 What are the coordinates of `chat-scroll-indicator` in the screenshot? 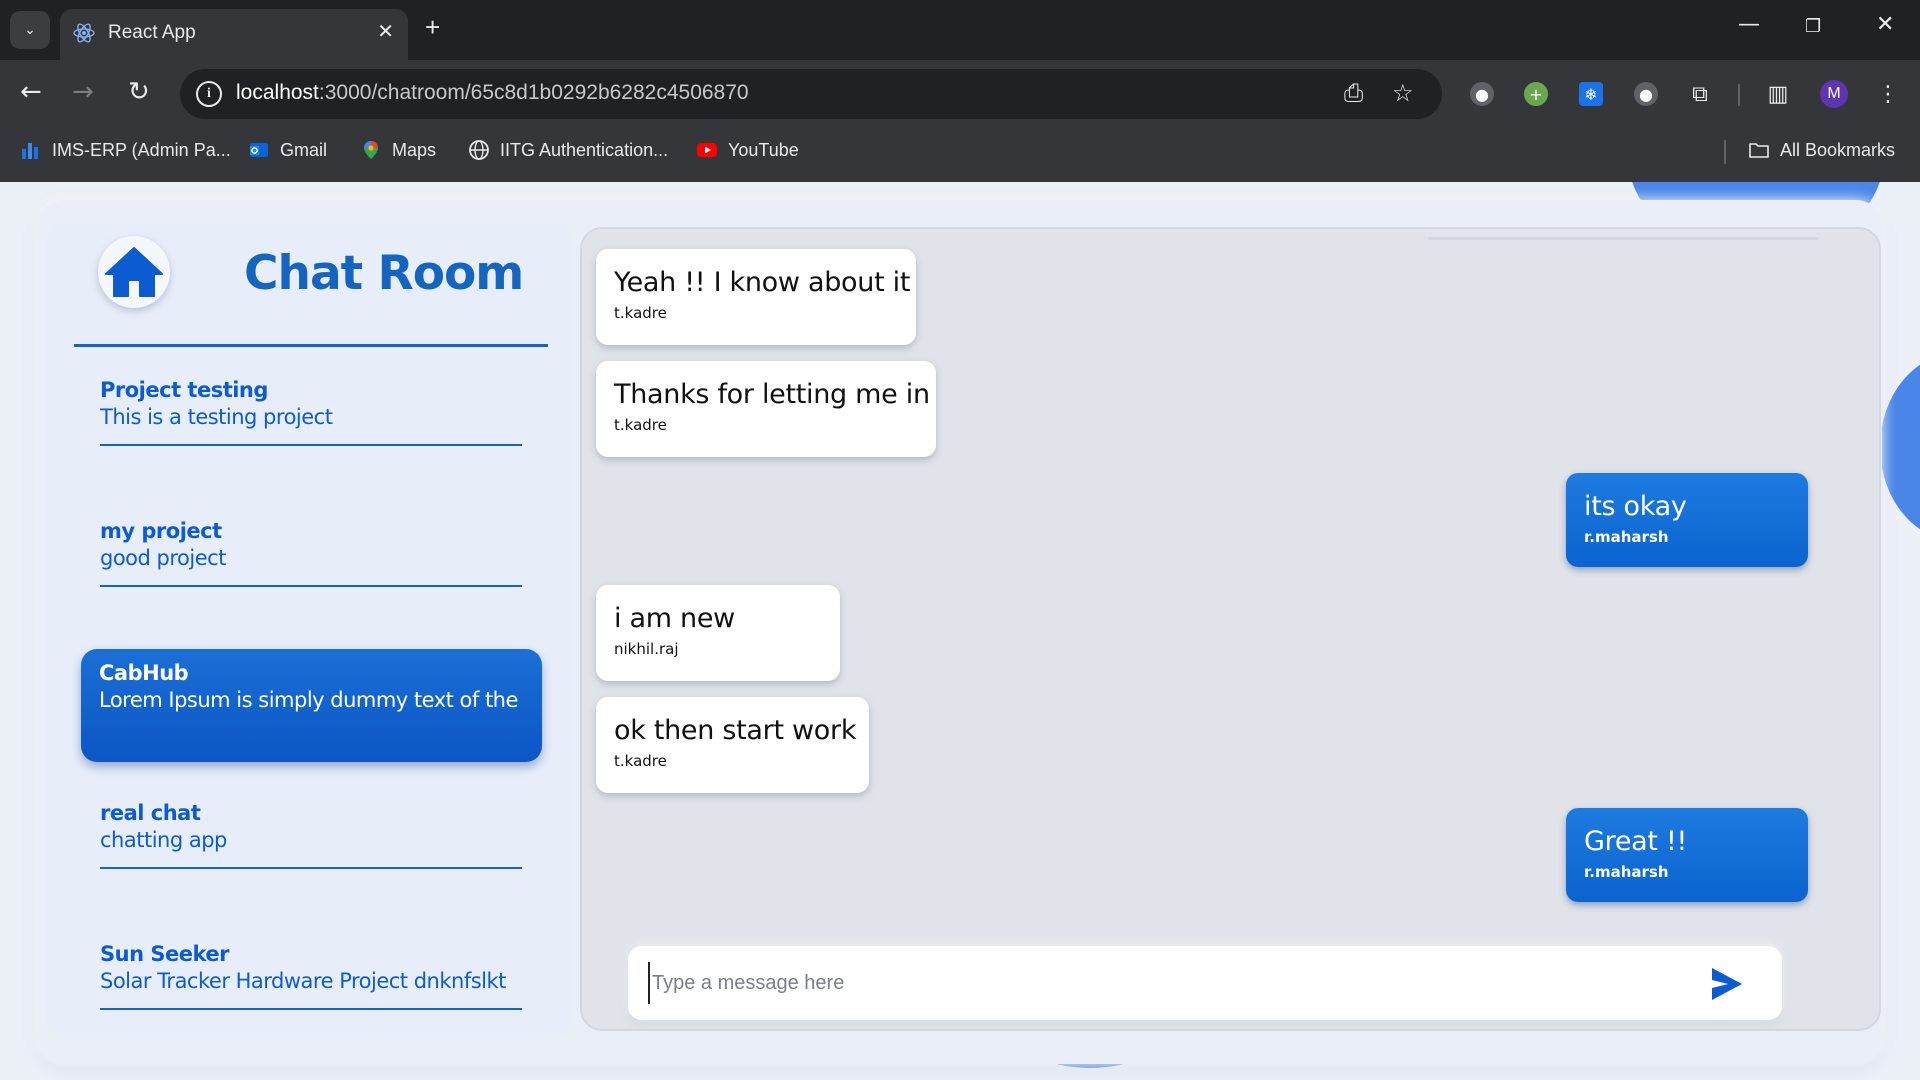 It's located at (1623, 238).